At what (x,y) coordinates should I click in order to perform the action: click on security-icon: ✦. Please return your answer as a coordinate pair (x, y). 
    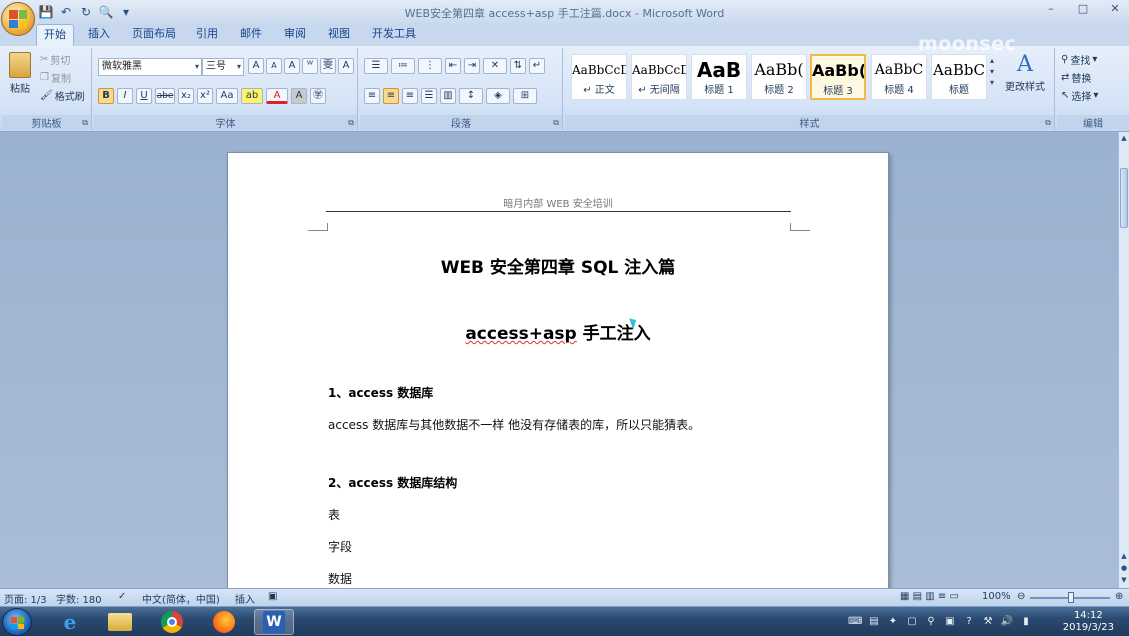
    Looking at the image, I should click on (893, 622).